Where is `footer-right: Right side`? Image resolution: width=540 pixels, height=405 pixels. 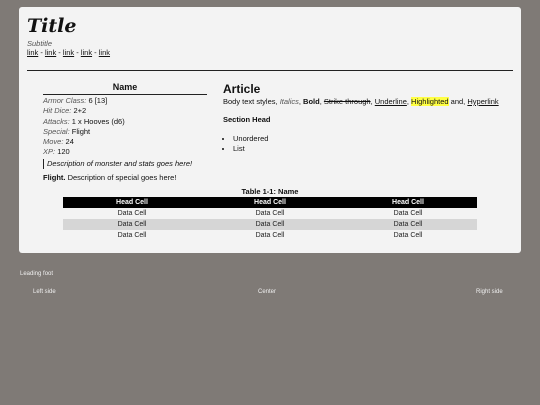
footer-right: Right side is located at coordinates (489, 292).